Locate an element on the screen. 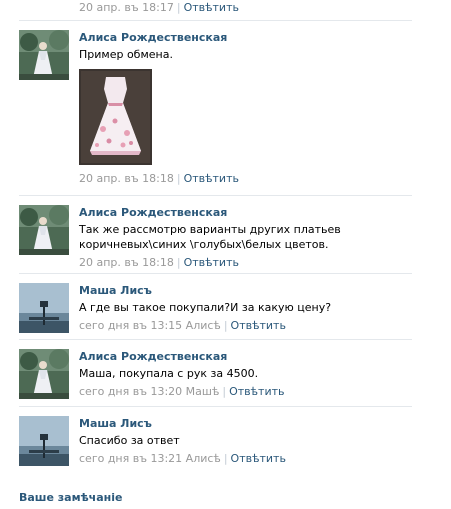 The width and height of the screenshot is (451, 509). post-meta: сего дня въ 13:21 Алисѣ | Отвѣтить is located at coordinates (182, 458).